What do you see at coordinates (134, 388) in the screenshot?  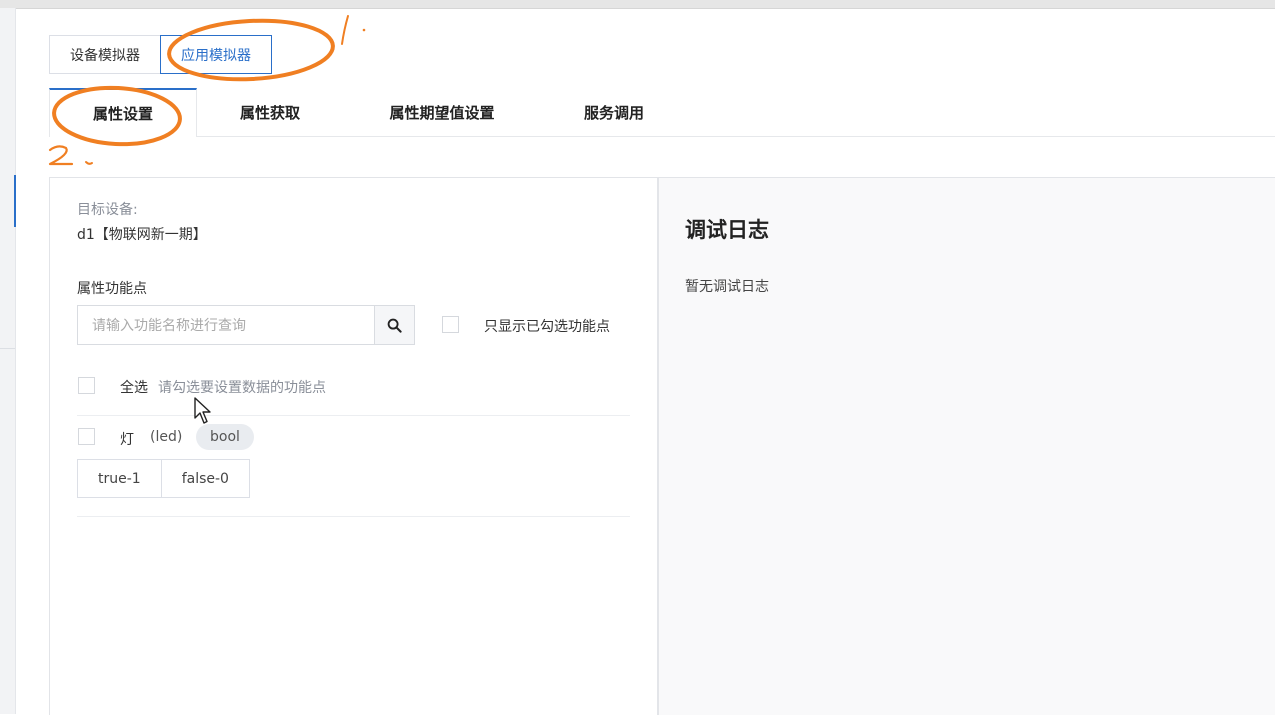 I see `select-all-label: 全选` at bounding box center [134, 388].